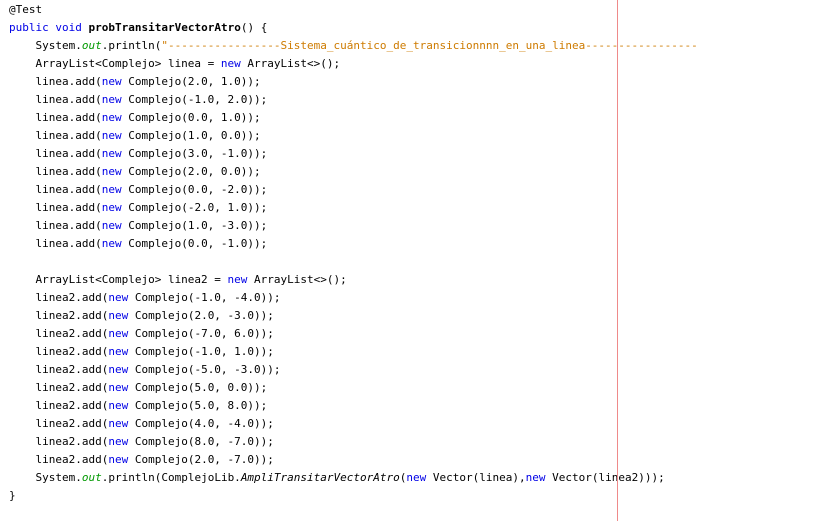 Image resolution: width=837 pixels, height=521 pixels. Describe the element at coordinates (201, 351) in the screenshot. I see `code-token: Complejo(-1.0, 1.0));` at that location.